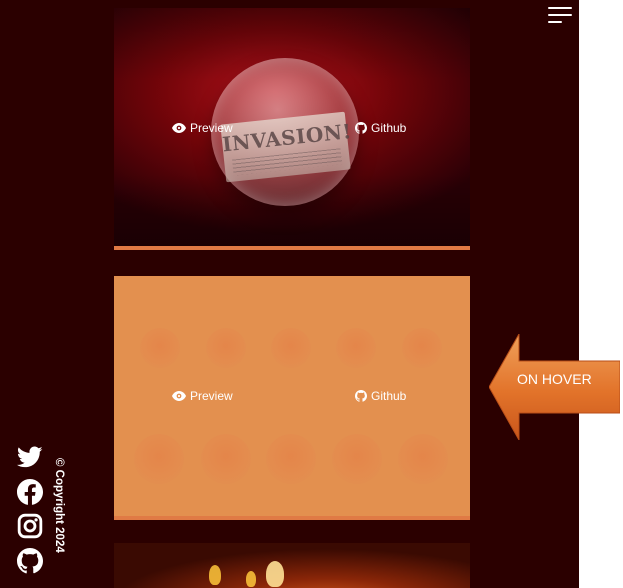  Describe the element at coordinates (30, 457) in the screenshot. I see `twitter-icon` at that location.